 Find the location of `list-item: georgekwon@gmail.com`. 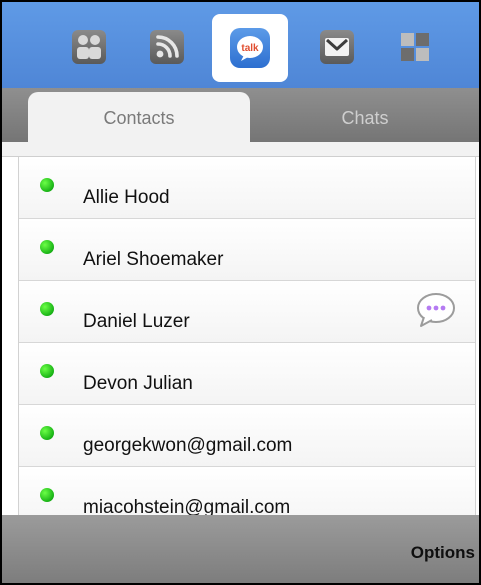

list-item: georgekwon@gmail.com is located at coordinates (247, 436).